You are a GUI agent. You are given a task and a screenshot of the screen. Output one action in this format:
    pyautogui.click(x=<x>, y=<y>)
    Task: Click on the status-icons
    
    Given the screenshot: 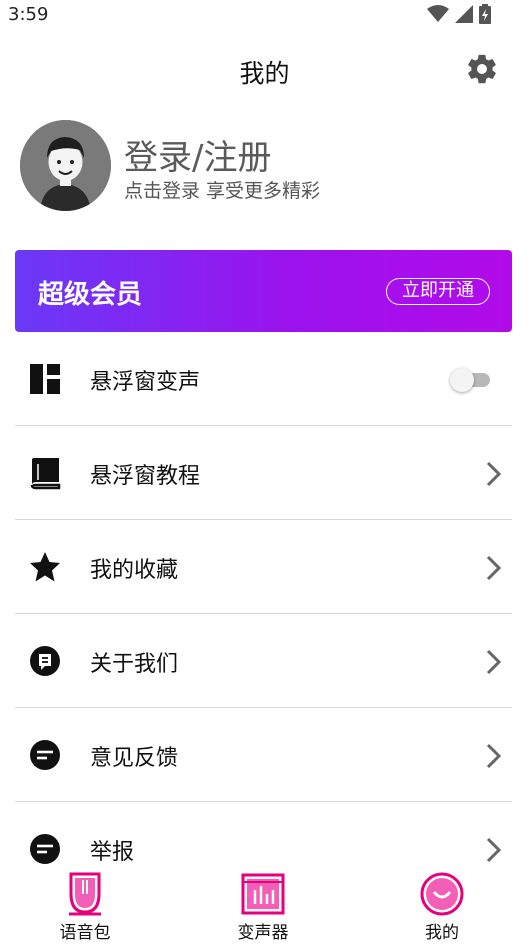 What is the action you would take?
    pyautogui.click(x=459, y=14)
    